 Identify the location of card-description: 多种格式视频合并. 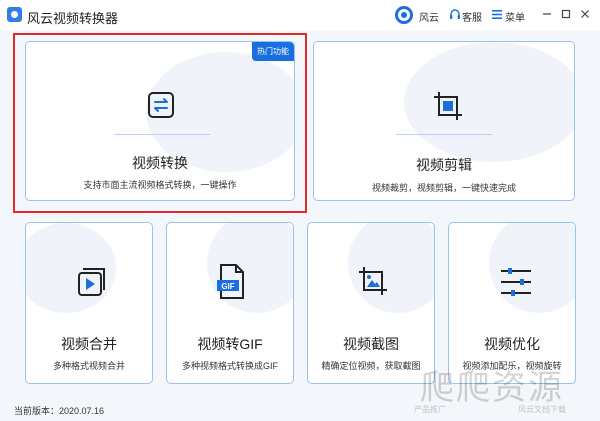
(88, 366).